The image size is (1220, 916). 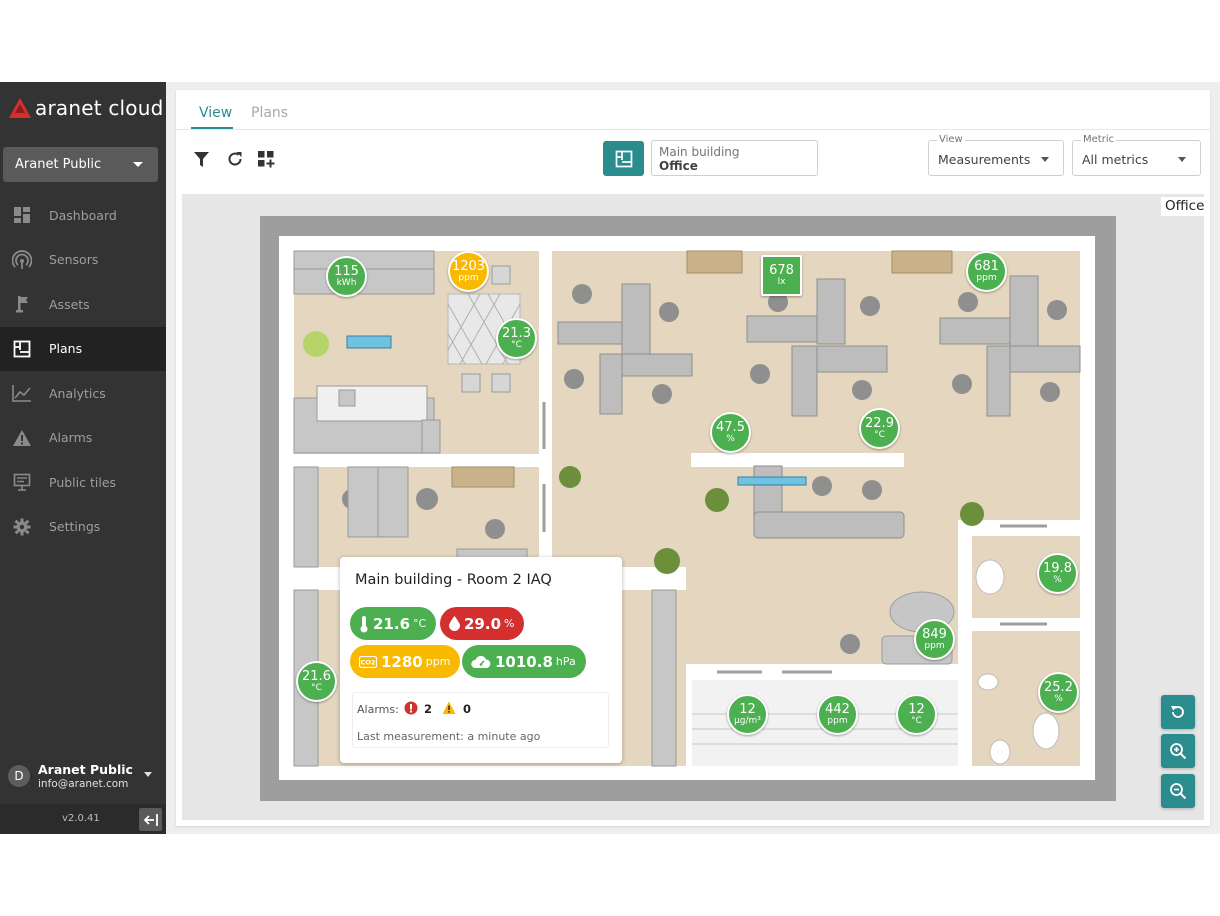 I want to click on chip-unit: °C, so click(x=420, y=623).